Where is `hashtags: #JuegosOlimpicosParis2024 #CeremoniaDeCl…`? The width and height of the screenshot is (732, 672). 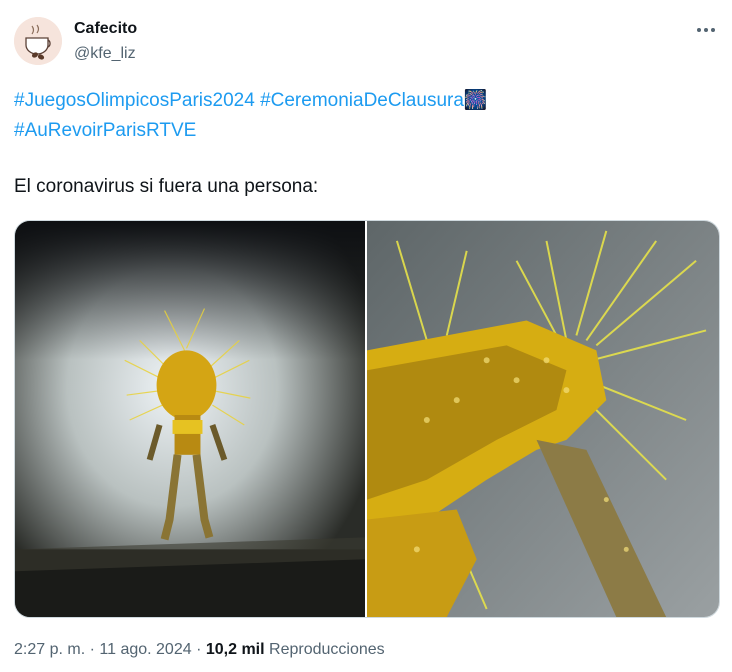
hashtags: #JuegosOlimpicosParis2024 #CeremoniaDeCl… is located at coordinates (251, 116).